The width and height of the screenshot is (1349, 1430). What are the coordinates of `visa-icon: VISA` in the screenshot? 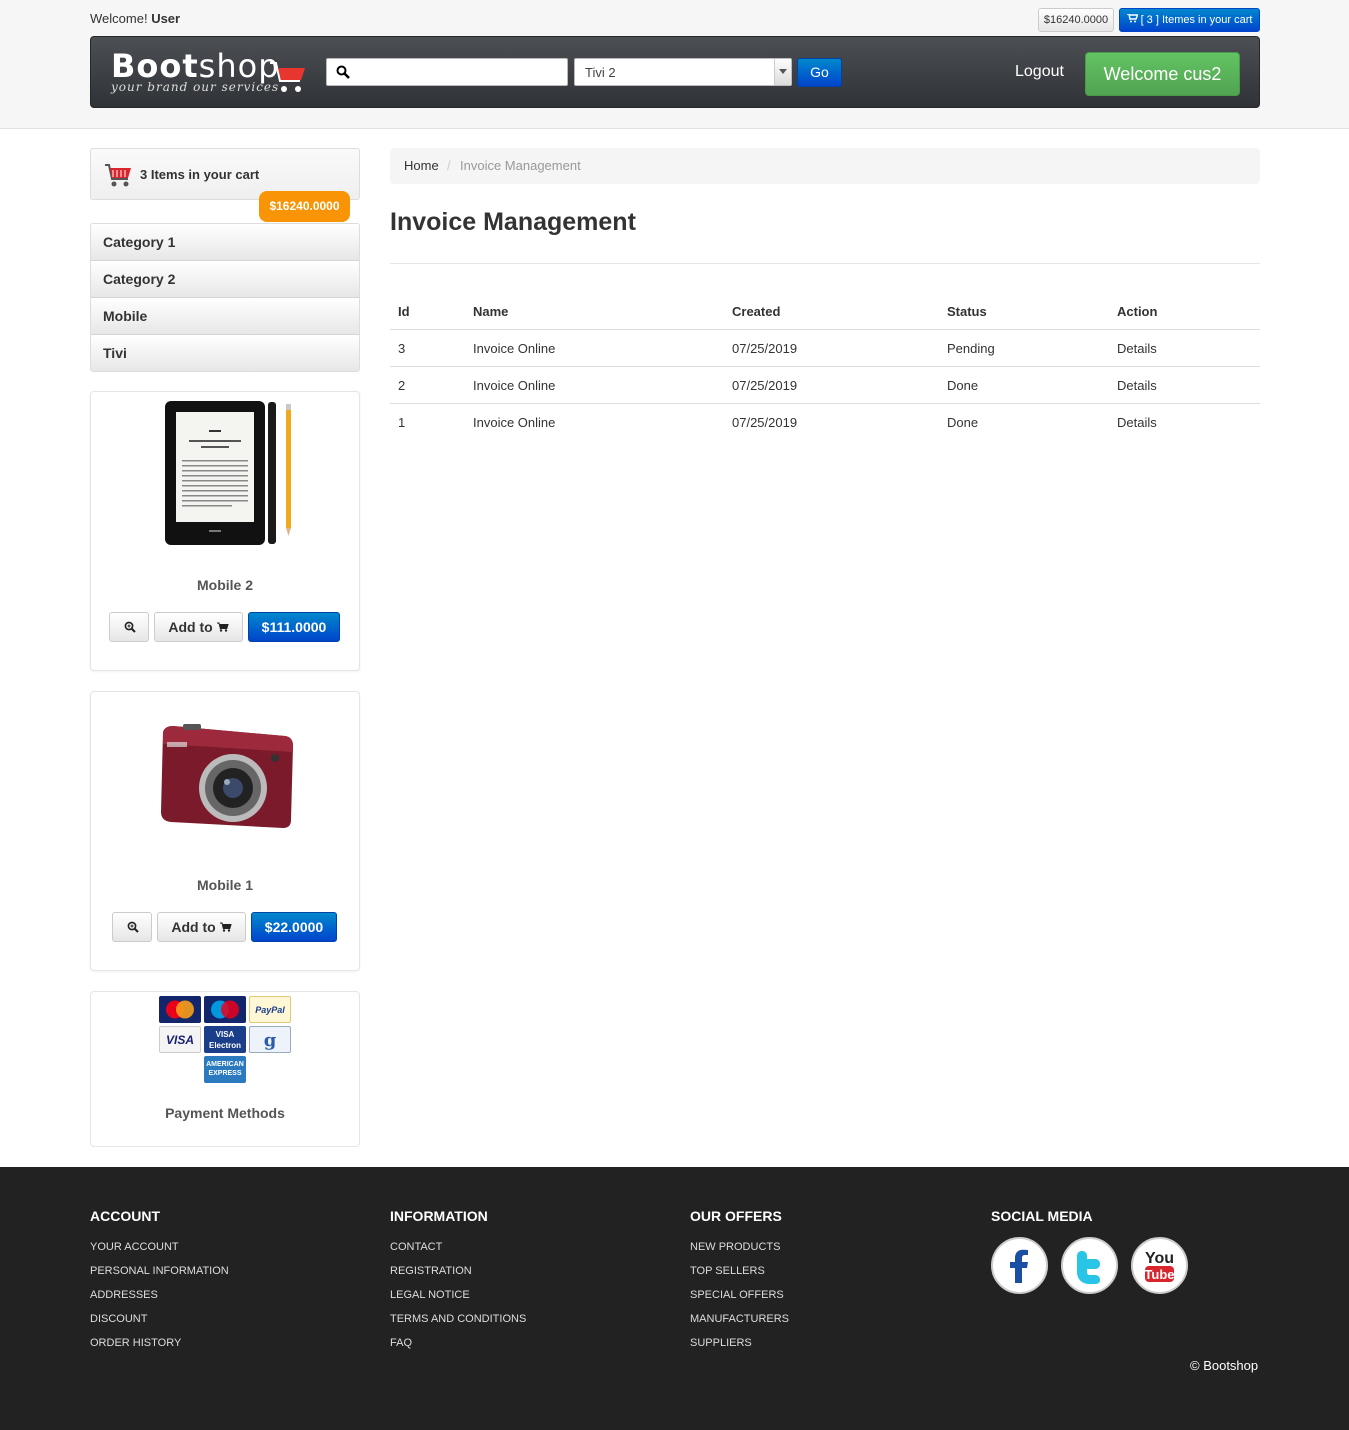 It's located at (180, 1039).